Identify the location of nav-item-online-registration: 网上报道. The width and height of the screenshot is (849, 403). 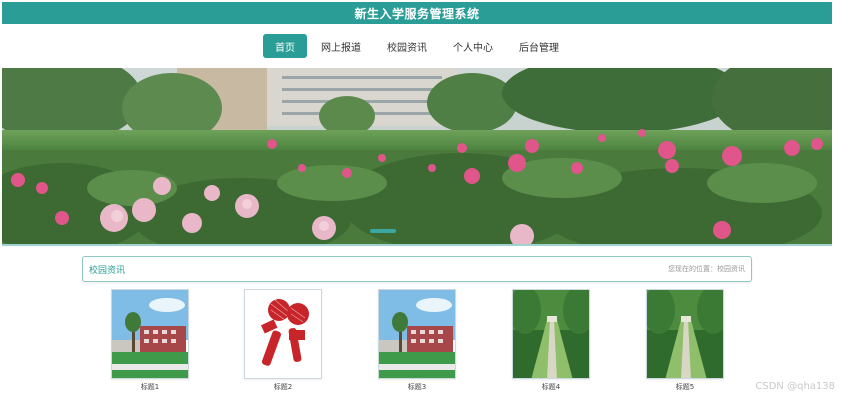
(341, 46).